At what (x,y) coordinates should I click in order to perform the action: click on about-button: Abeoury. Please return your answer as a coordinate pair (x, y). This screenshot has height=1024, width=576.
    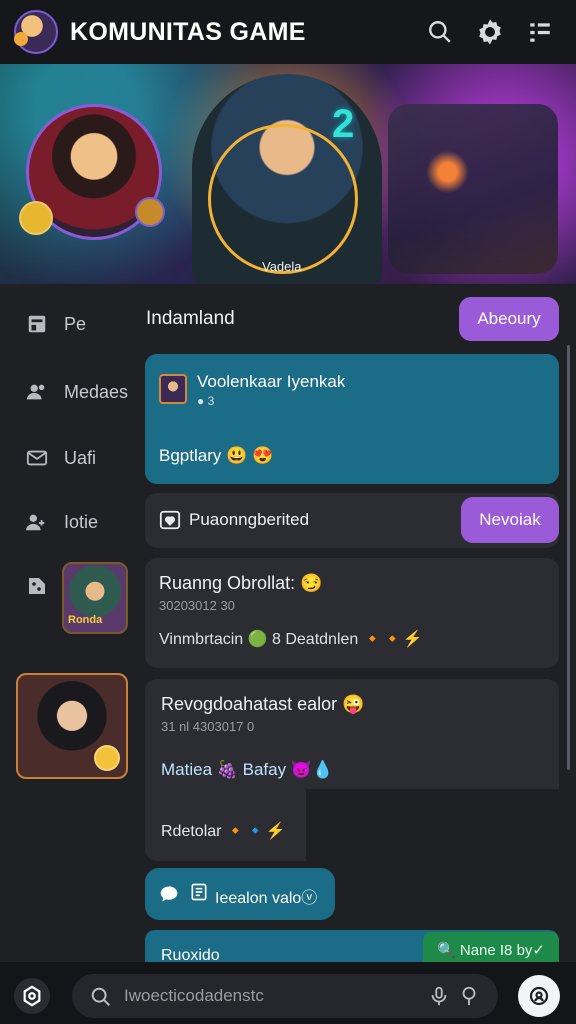
    Looking at the image, I should click on (509, 319).